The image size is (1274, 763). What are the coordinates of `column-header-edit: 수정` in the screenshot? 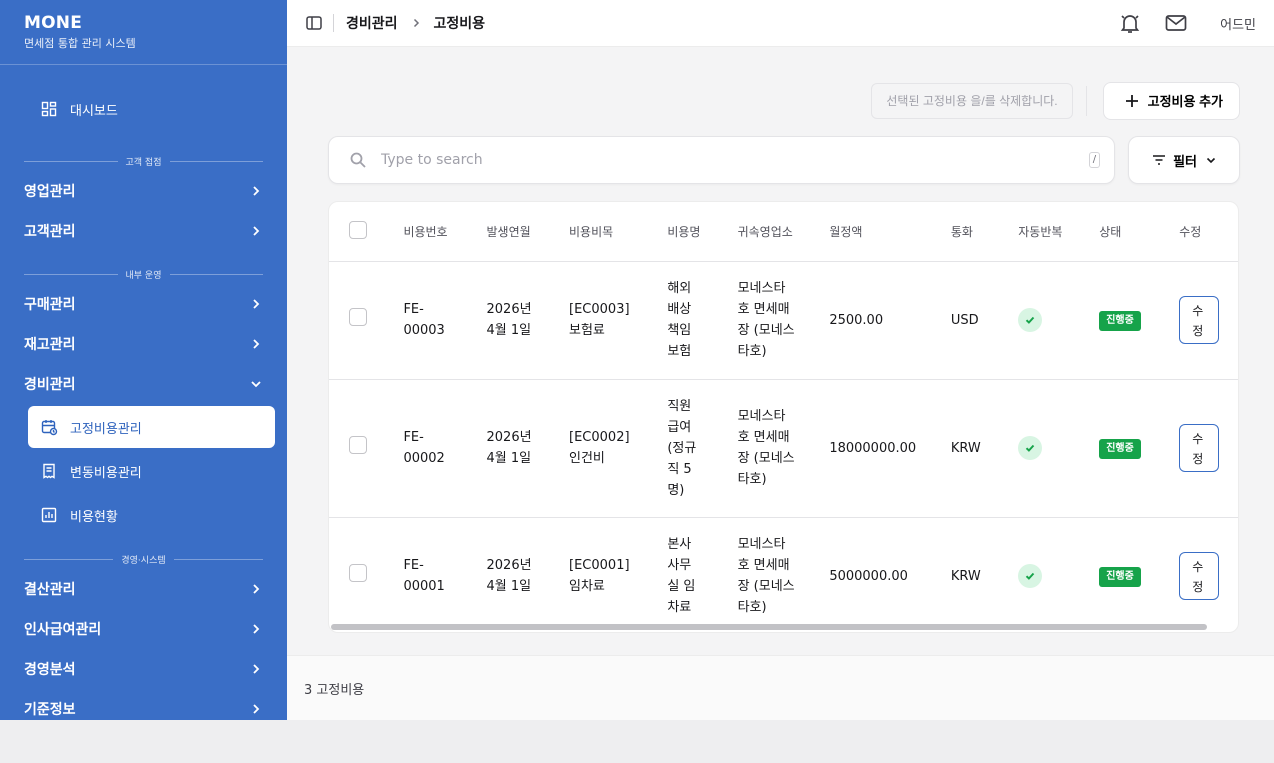 It's located at (1208, 232).